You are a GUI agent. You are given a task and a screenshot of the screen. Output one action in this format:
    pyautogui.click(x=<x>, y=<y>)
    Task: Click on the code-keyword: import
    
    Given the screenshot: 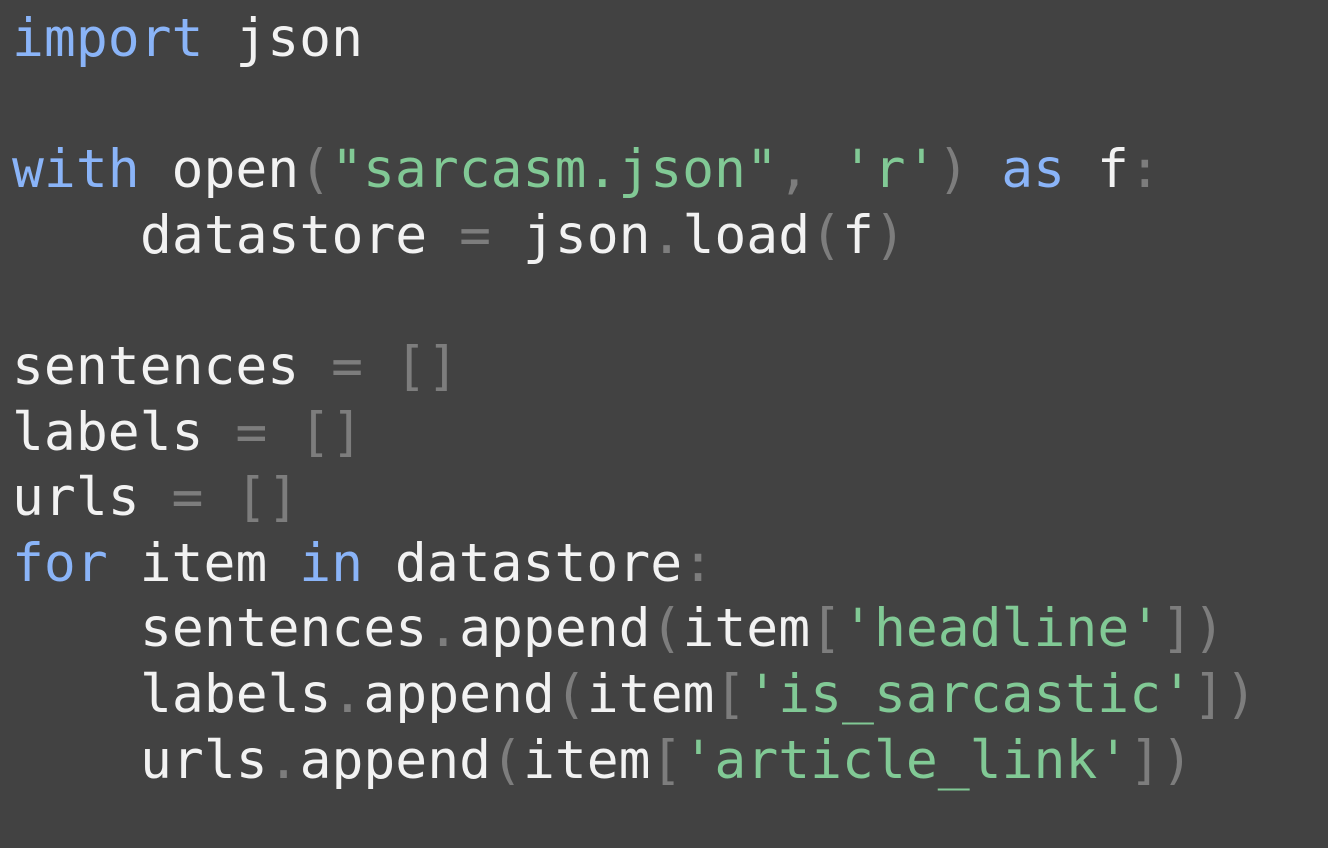 What is the action you would take?
    pyautogui.click(x=108, y=38)
    